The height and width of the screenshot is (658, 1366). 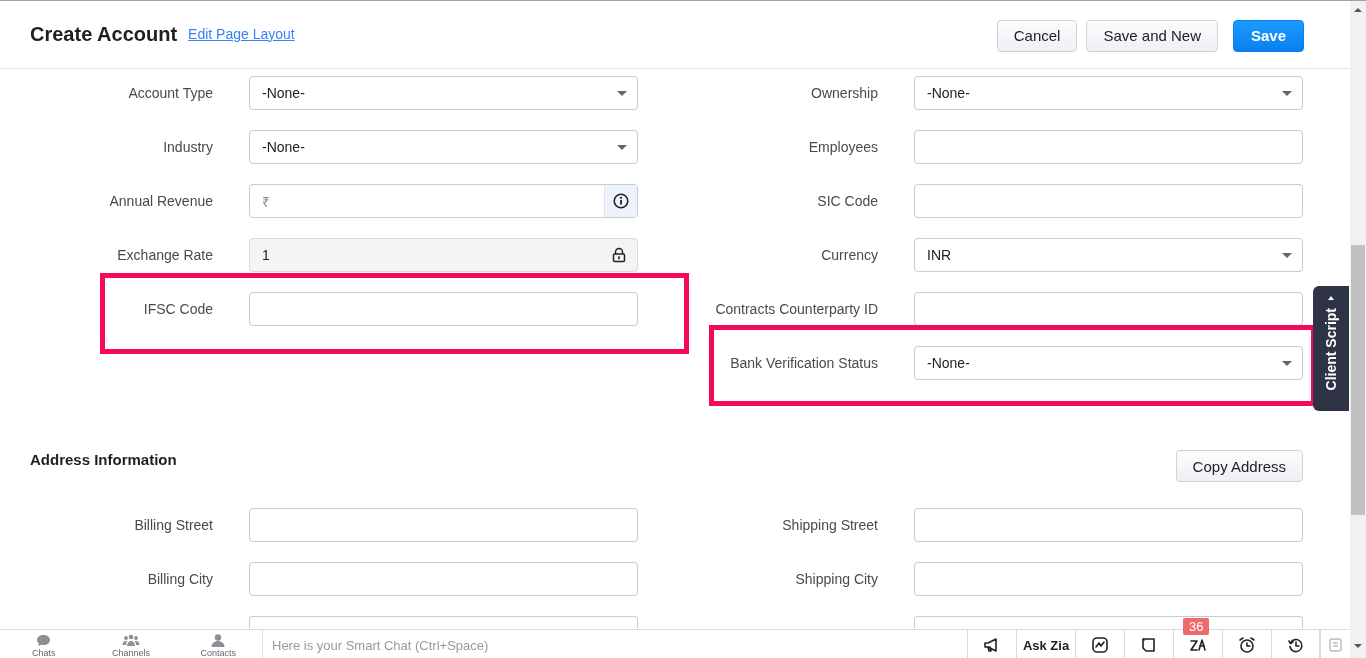 I want to click on info-icon, so click(x=621, y=201).